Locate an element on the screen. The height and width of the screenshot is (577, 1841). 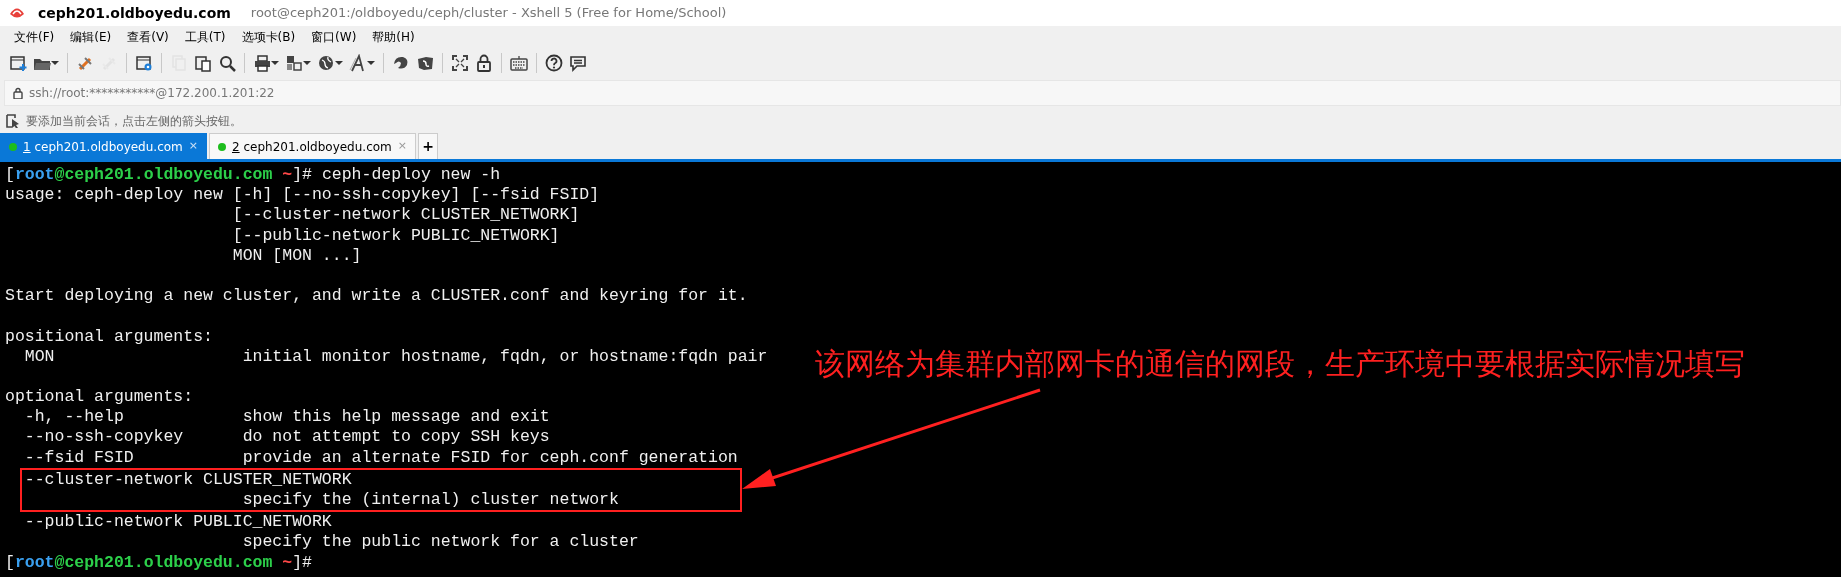
terminal-line: MON initial monitor hostname, fqdn, or hostname:fqdn pair is located at coordinates (395, 356).